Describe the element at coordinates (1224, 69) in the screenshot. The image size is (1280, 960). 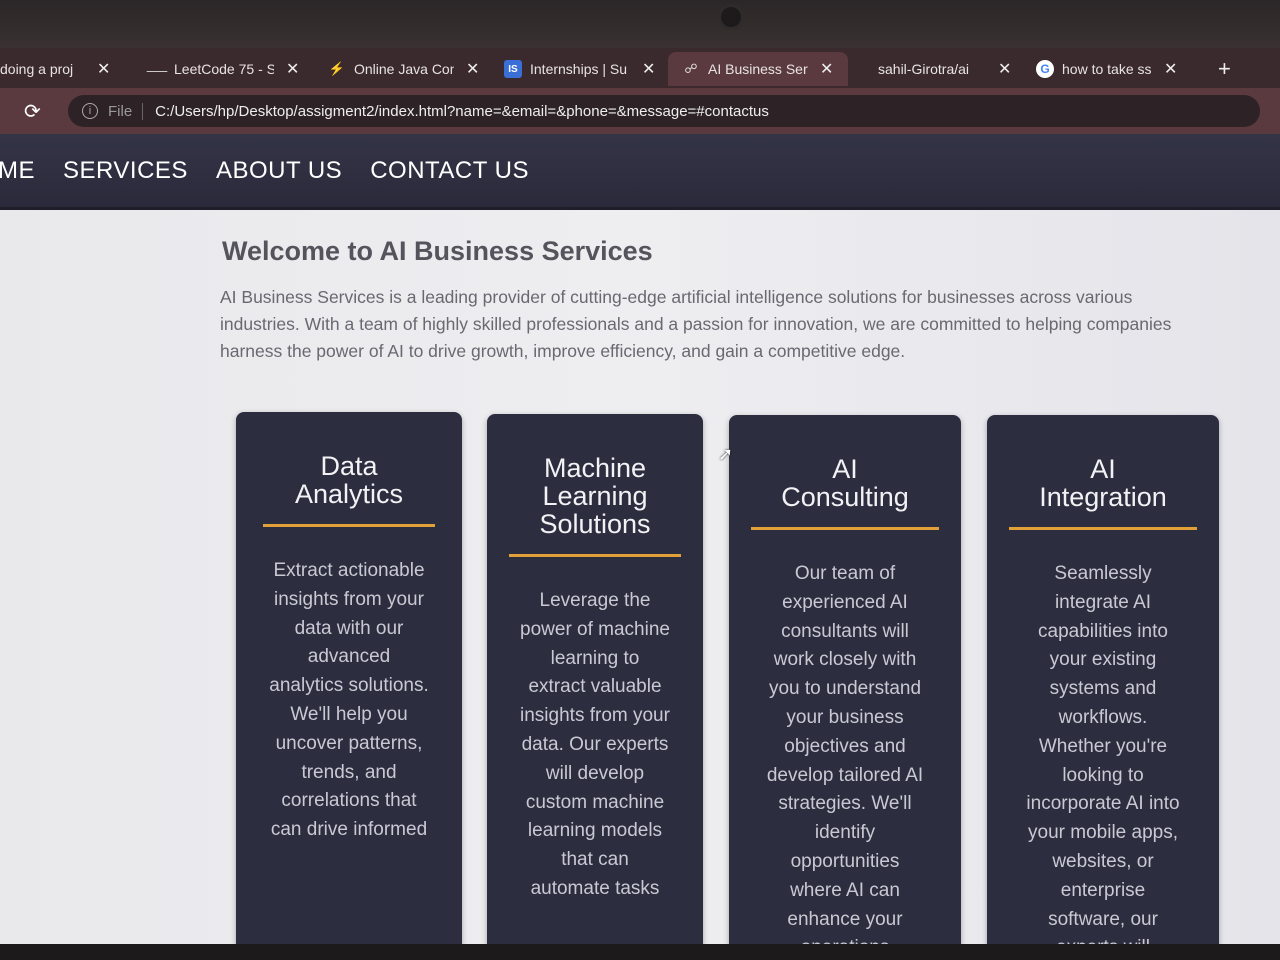
I see `new-tab-icon: +` at that location.